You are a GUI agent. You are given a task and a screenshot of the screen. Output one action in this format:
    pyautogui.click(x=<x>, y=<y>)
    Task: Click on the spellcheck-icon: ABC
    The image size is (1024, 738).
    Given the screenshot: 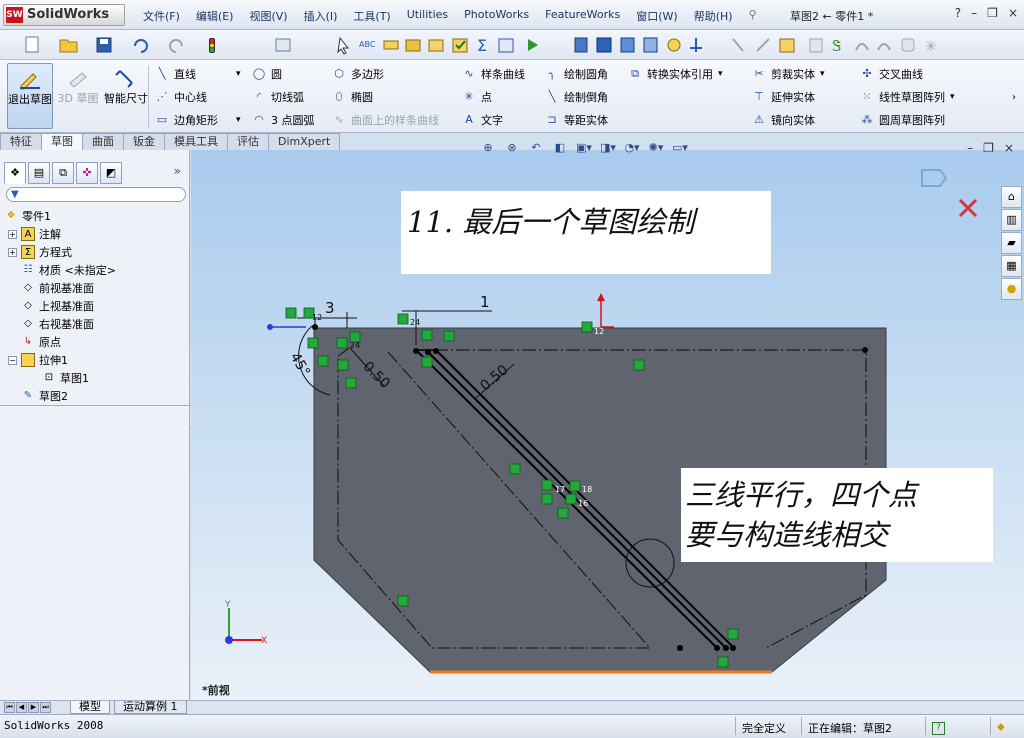 What is the action you would take?
    pyautogui.click(x=367, y=44)
    